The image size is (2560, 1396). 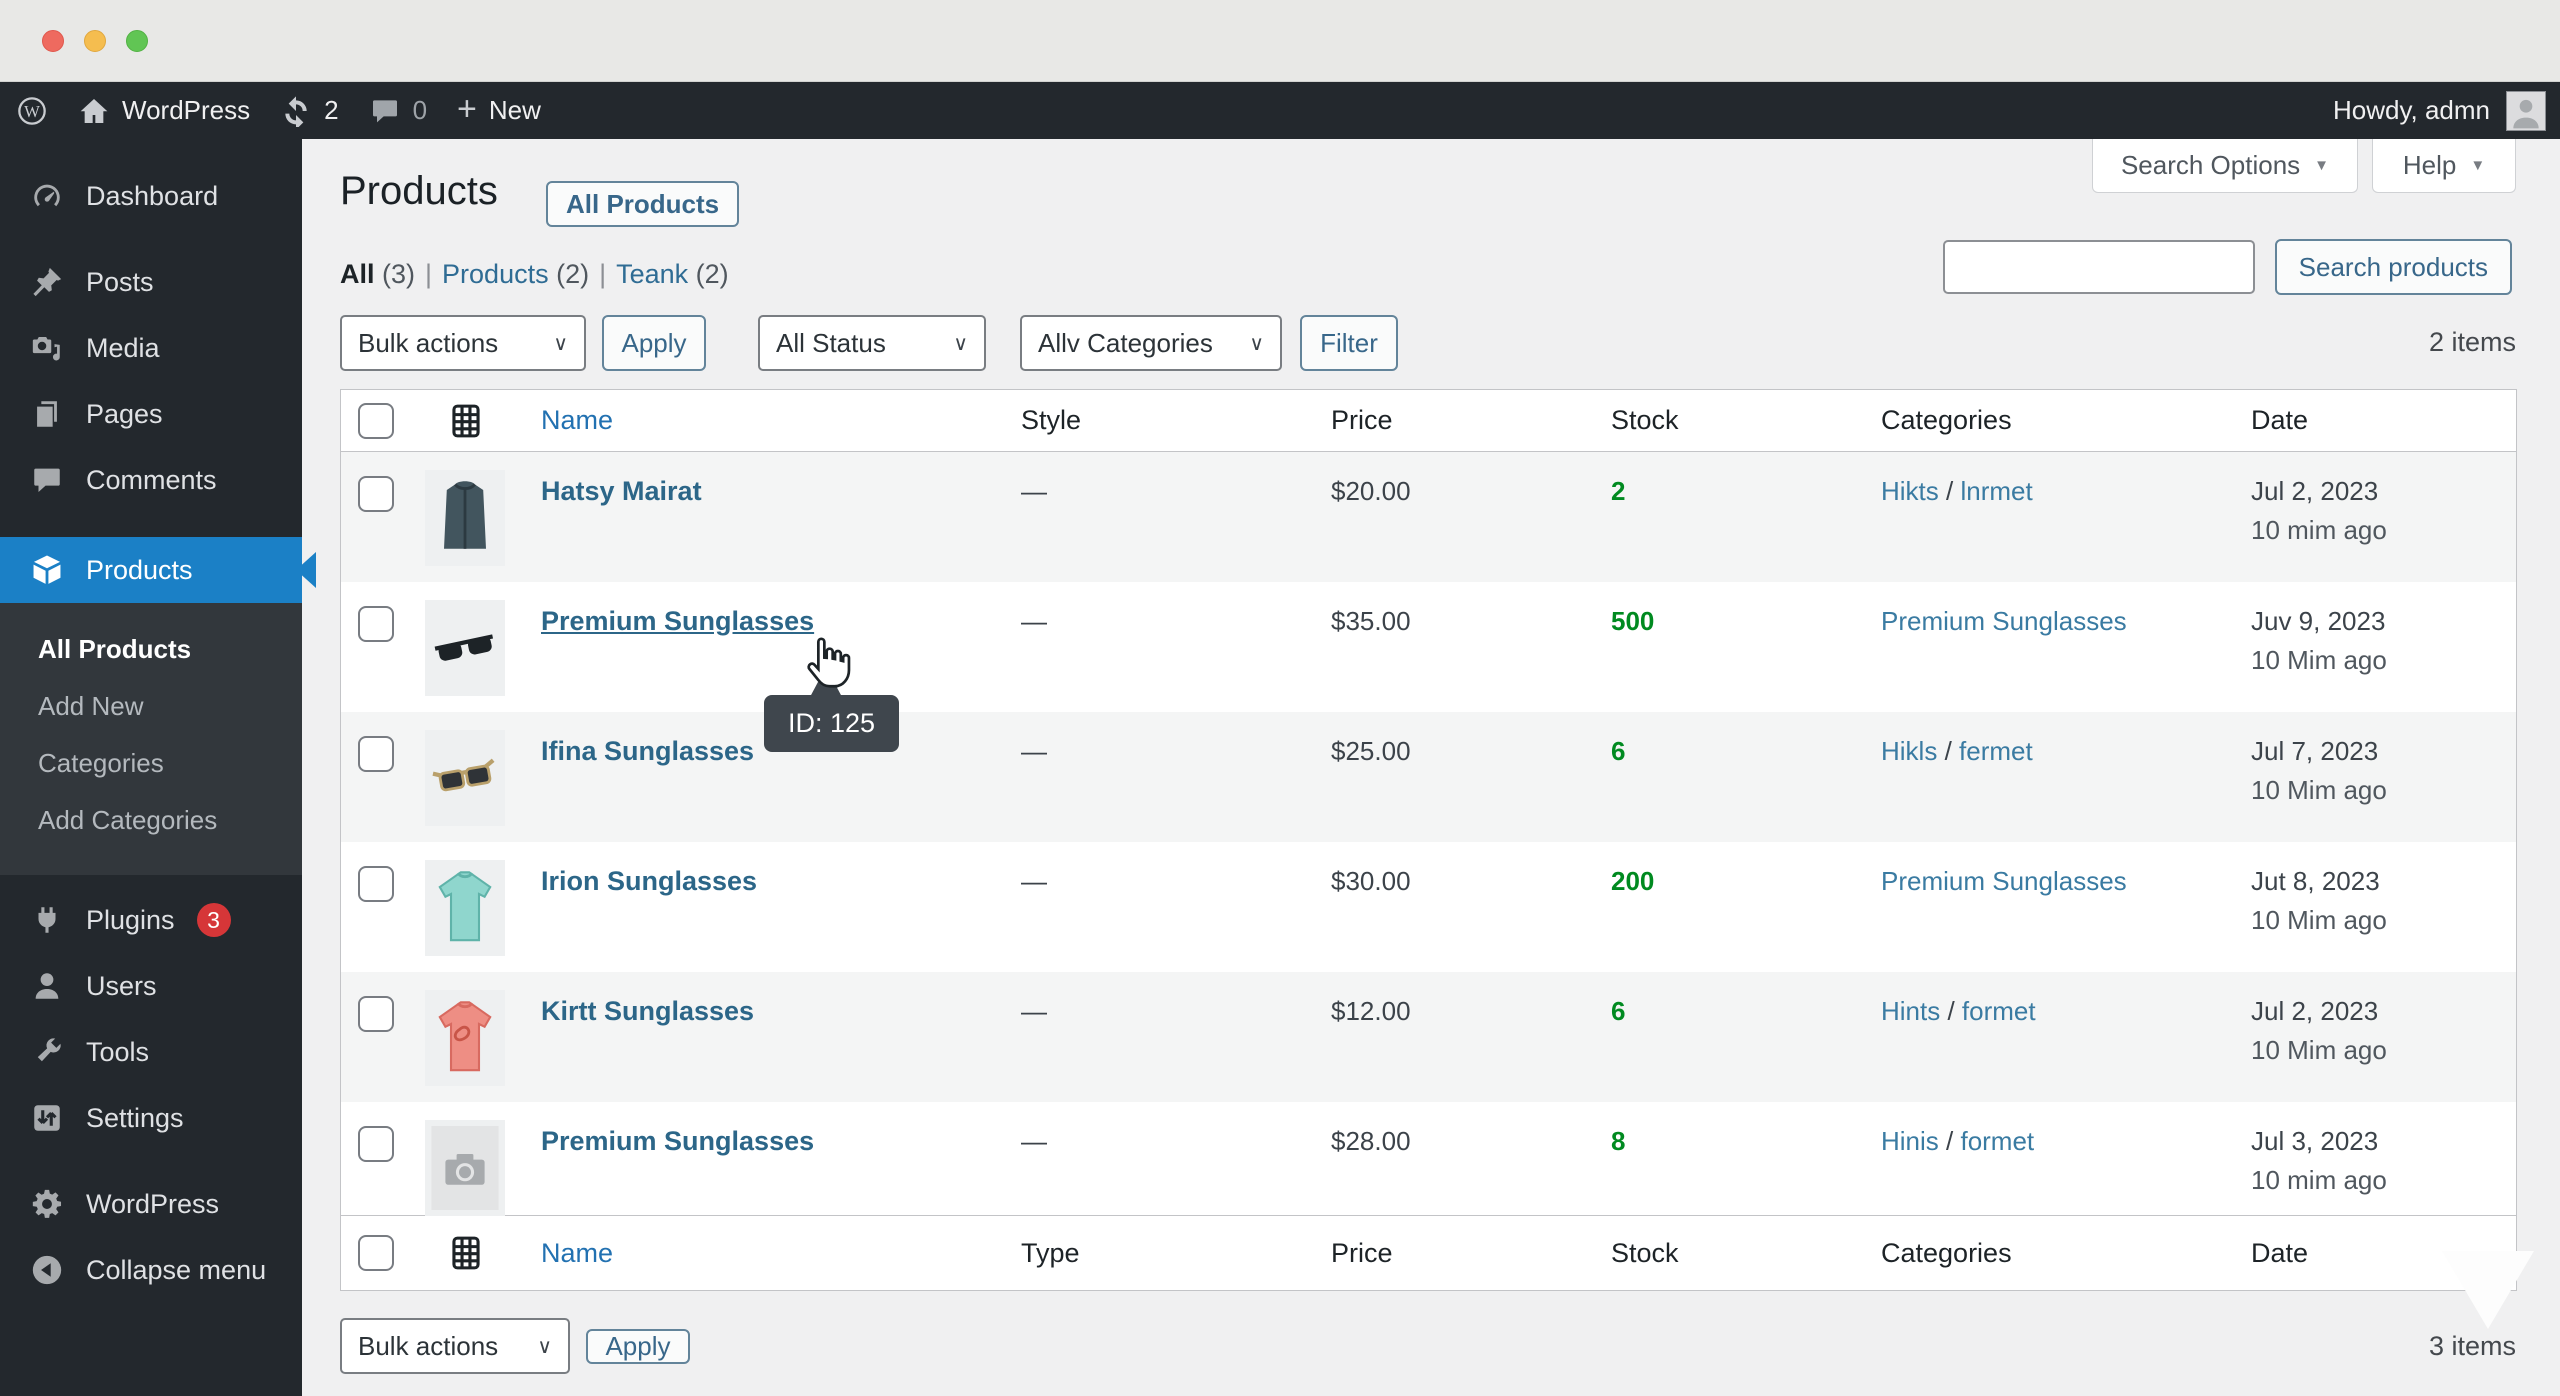 What do you see at coordinates (1618, 751) in the screenshot?
I see `stock-value: 6` at bounding box center [1618, 751].